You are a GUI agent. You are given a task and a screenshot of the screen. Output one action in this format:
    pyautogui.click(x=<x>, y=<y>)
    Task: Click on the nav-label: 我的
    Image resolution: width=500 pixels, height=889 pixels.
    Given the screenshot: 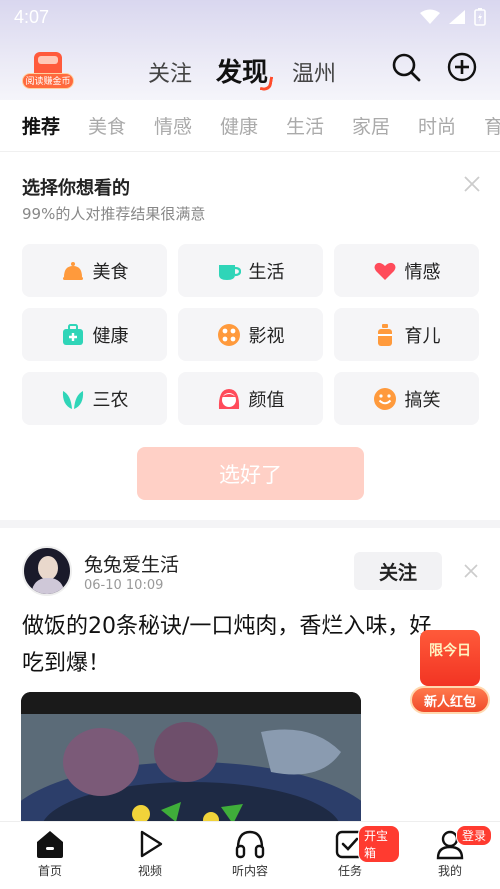 What is the action you would take?
    pyautogui.click(x=449, y=871)
    